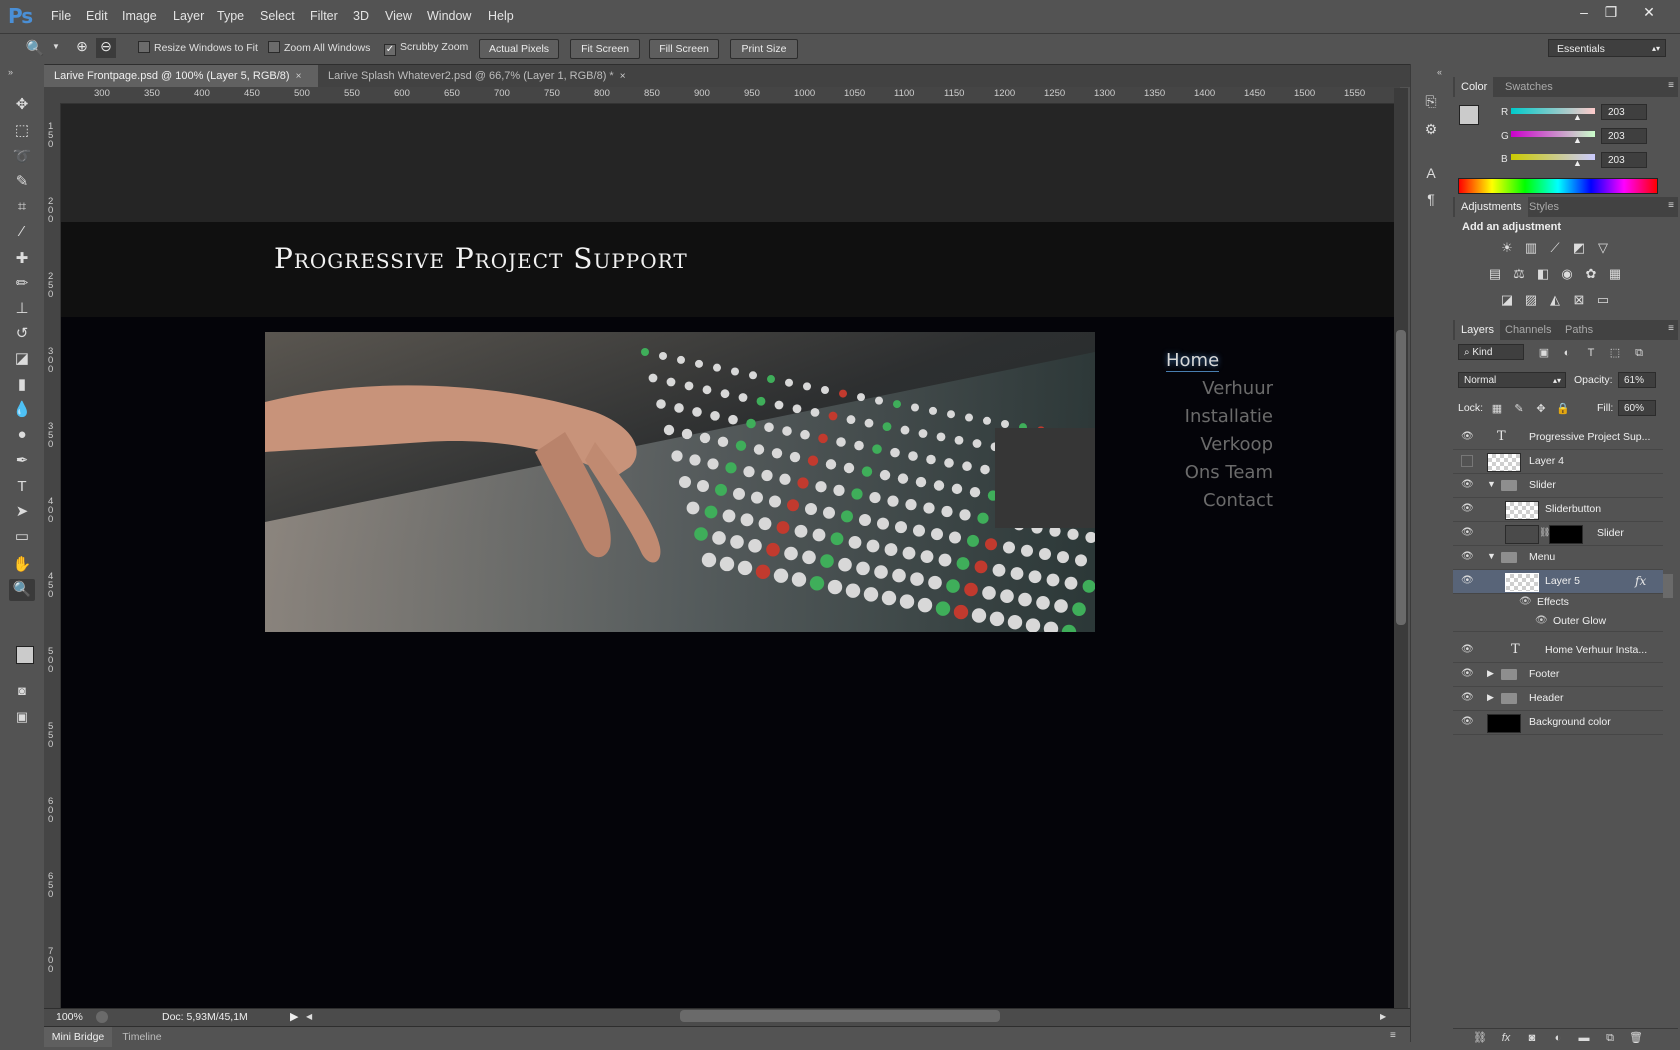 This screenshot has width=1680, height=1050. Describe the element at coordinates (1624, 160) in the screenshot. I see `b-value-field: 203` at that location.